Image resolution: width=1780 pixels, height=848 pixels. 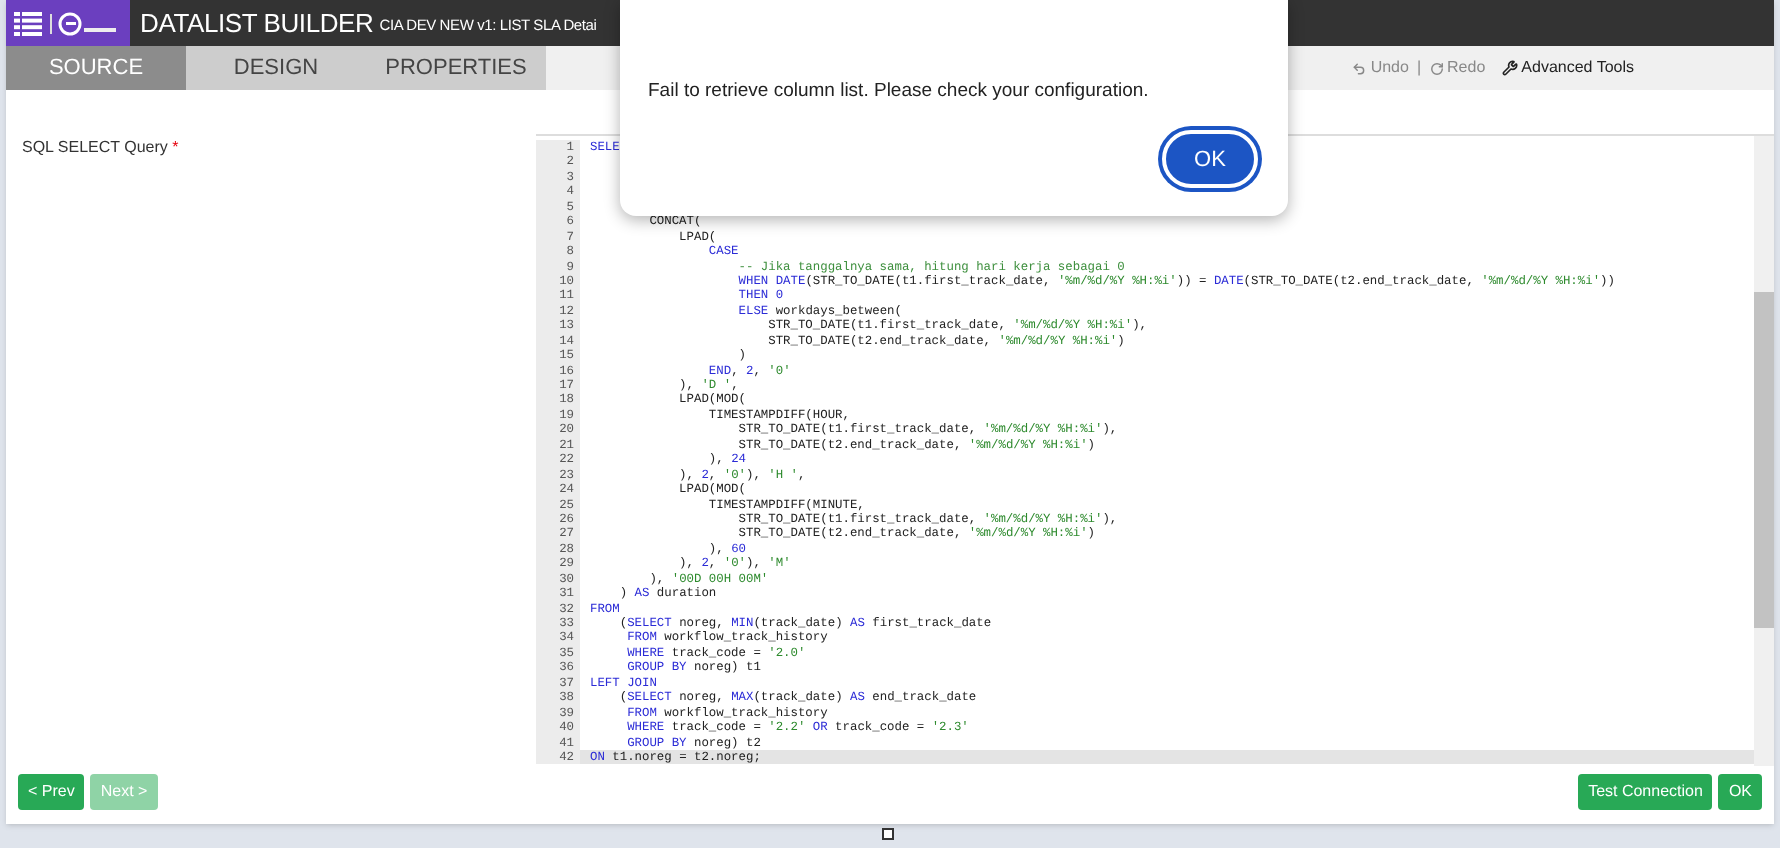 I want to click on redo-link: Redo, so click(x=1457, y=68).